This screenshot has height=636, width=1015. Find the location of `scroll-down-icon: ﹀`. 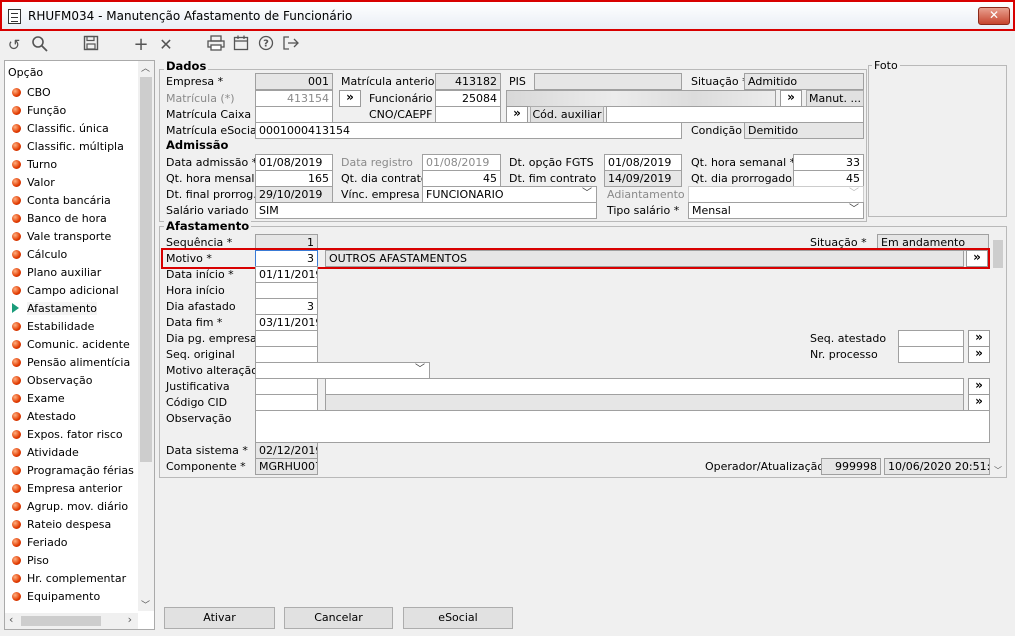

scroll-down-icon: ﹀ is located at coordinates (145, 604).